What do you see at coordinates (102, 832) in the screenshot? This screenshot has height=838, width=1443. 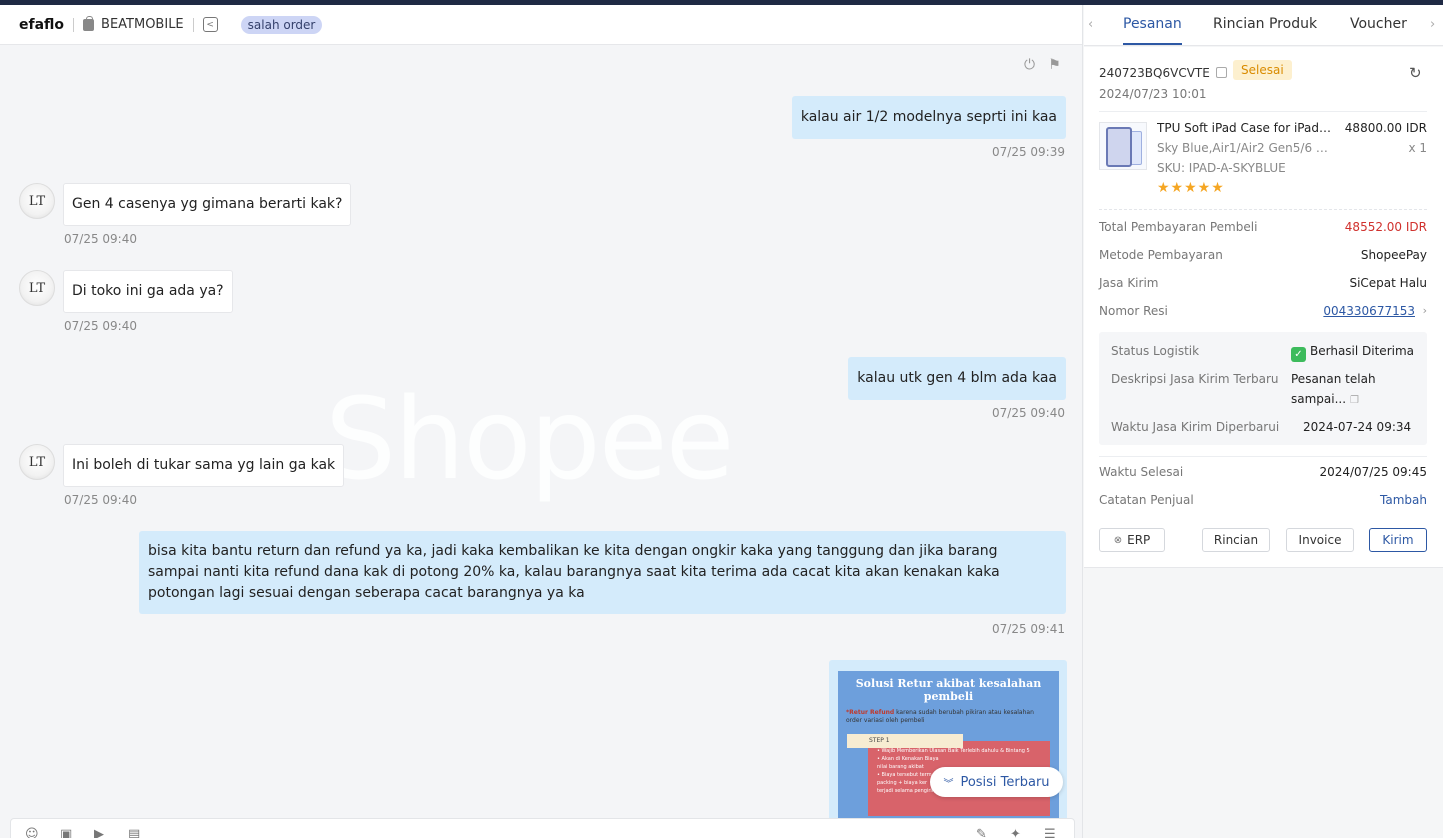 I see `video-upload-icon: ▶` at bounding box center [102, 832].